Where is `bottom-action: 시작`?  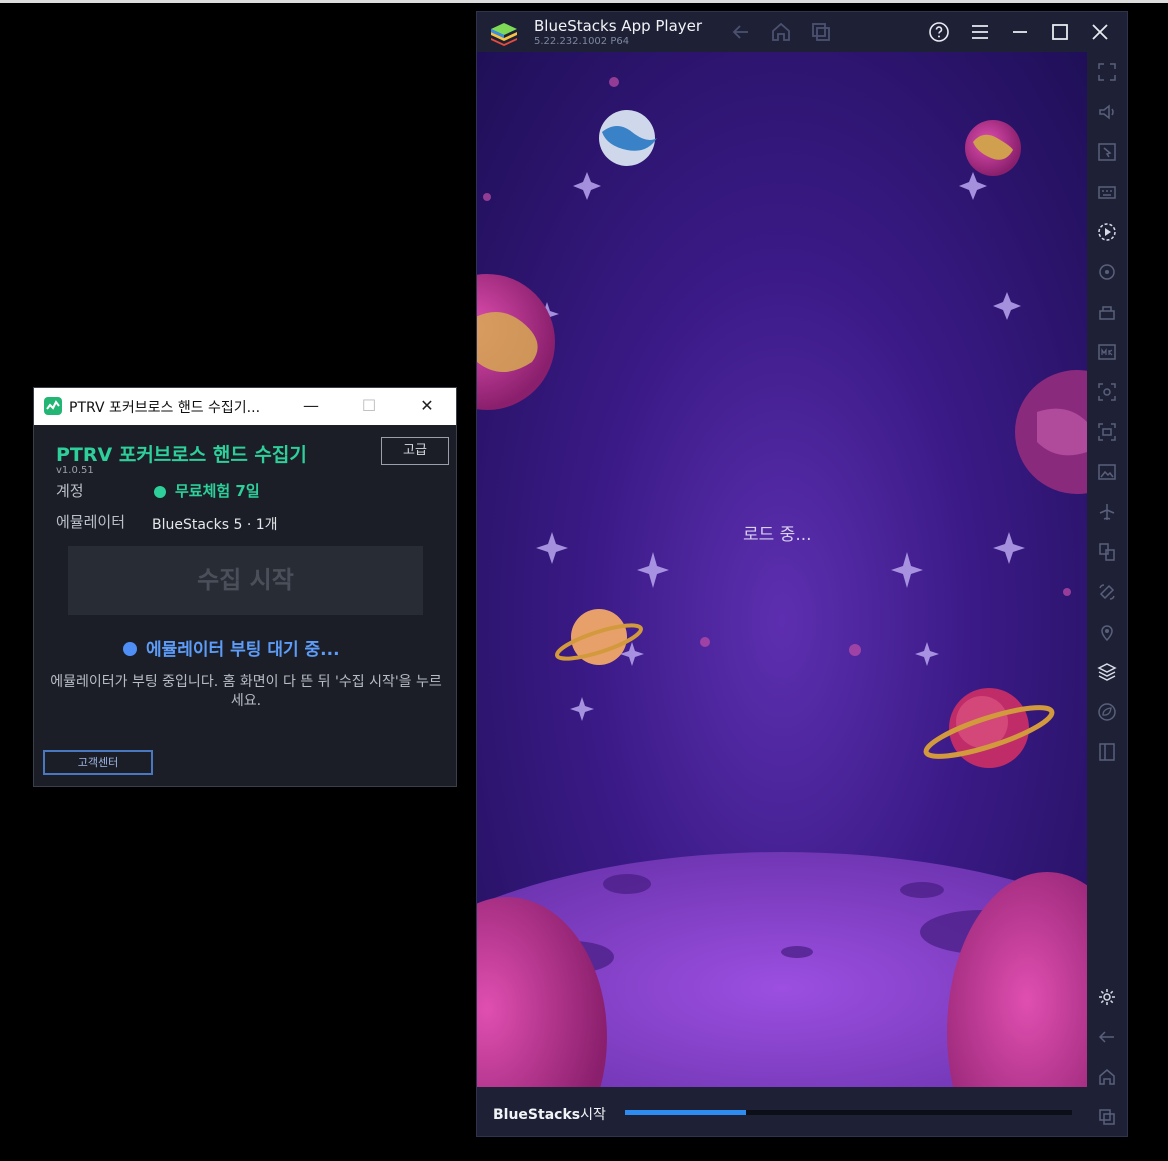 bottom-action: 시작 is located at coordinates (593, 1115).